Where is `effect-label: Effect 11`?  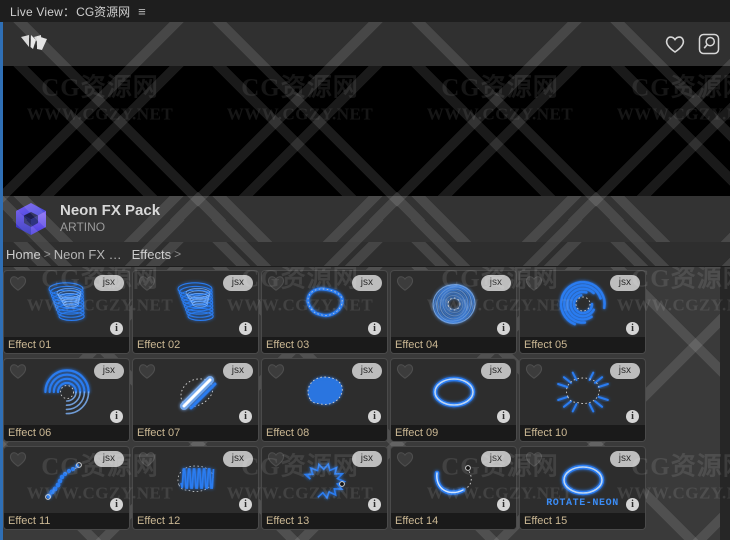
effect-label: Effect 11 is located at coordinates (66, 521).